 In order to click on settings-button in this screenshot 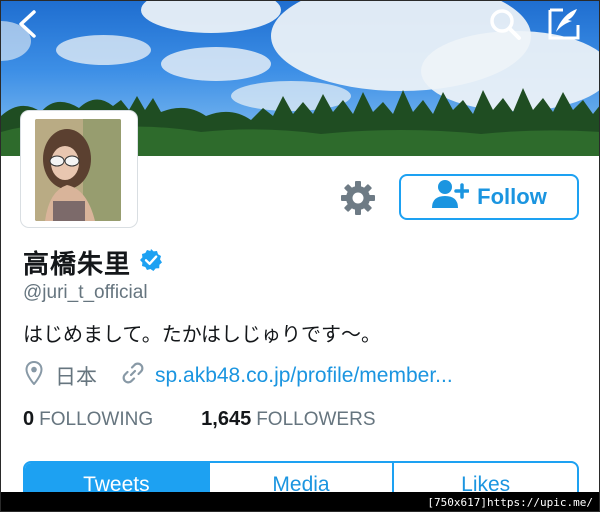, I will do `click(358, 198)`.